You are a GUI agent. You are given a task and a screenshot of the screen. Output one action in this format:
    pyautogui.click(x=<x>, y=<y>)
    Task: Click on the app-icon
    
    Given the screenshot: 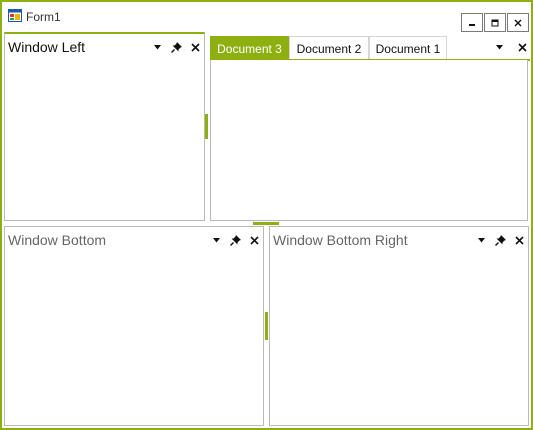 What is the action you would take?
    pyautogui.click(x=15, y=15)
    